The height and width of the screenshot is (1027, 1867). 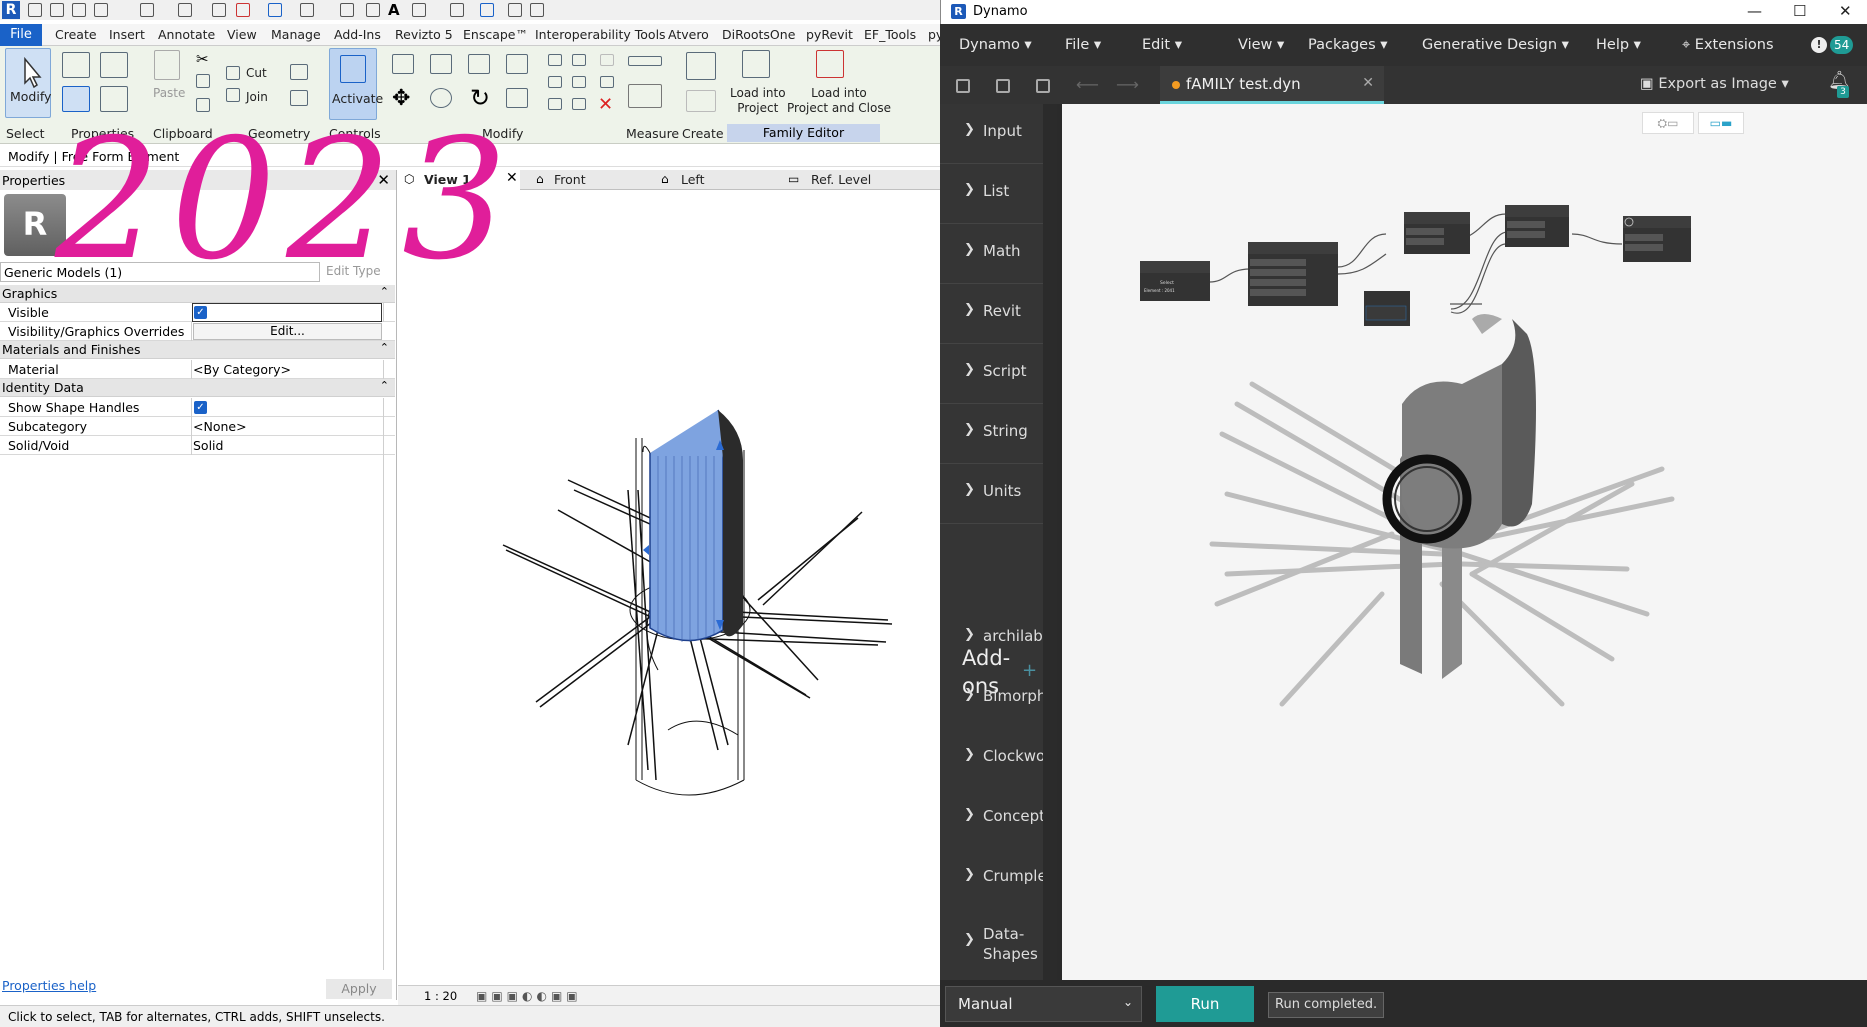 What do you see at coordinates (495, 34) in the screenshot?
I see `tab-enscape: Enscape™` at bounding box center [495, 34].